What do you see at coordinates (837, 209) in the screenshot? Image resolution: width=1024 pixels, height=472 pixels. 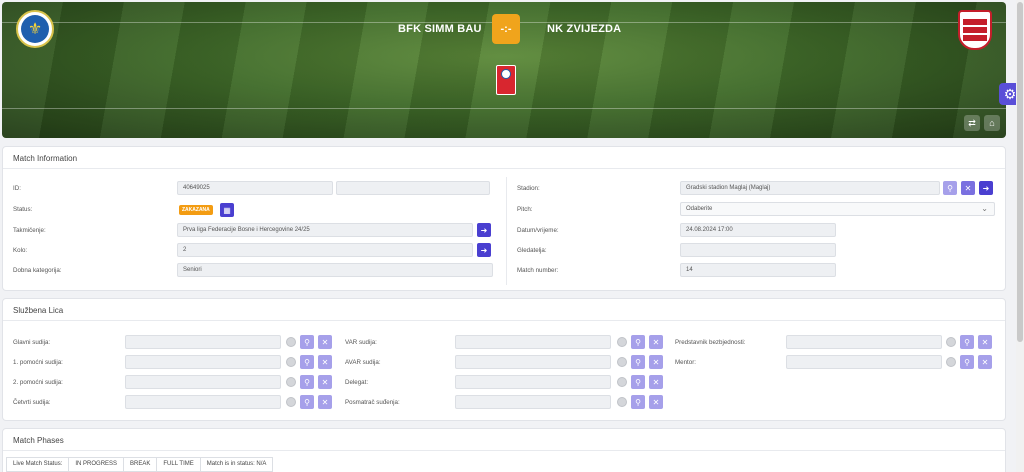 I see `pitch-select: Odaberite ⌄` at bounding box center [837, 209].